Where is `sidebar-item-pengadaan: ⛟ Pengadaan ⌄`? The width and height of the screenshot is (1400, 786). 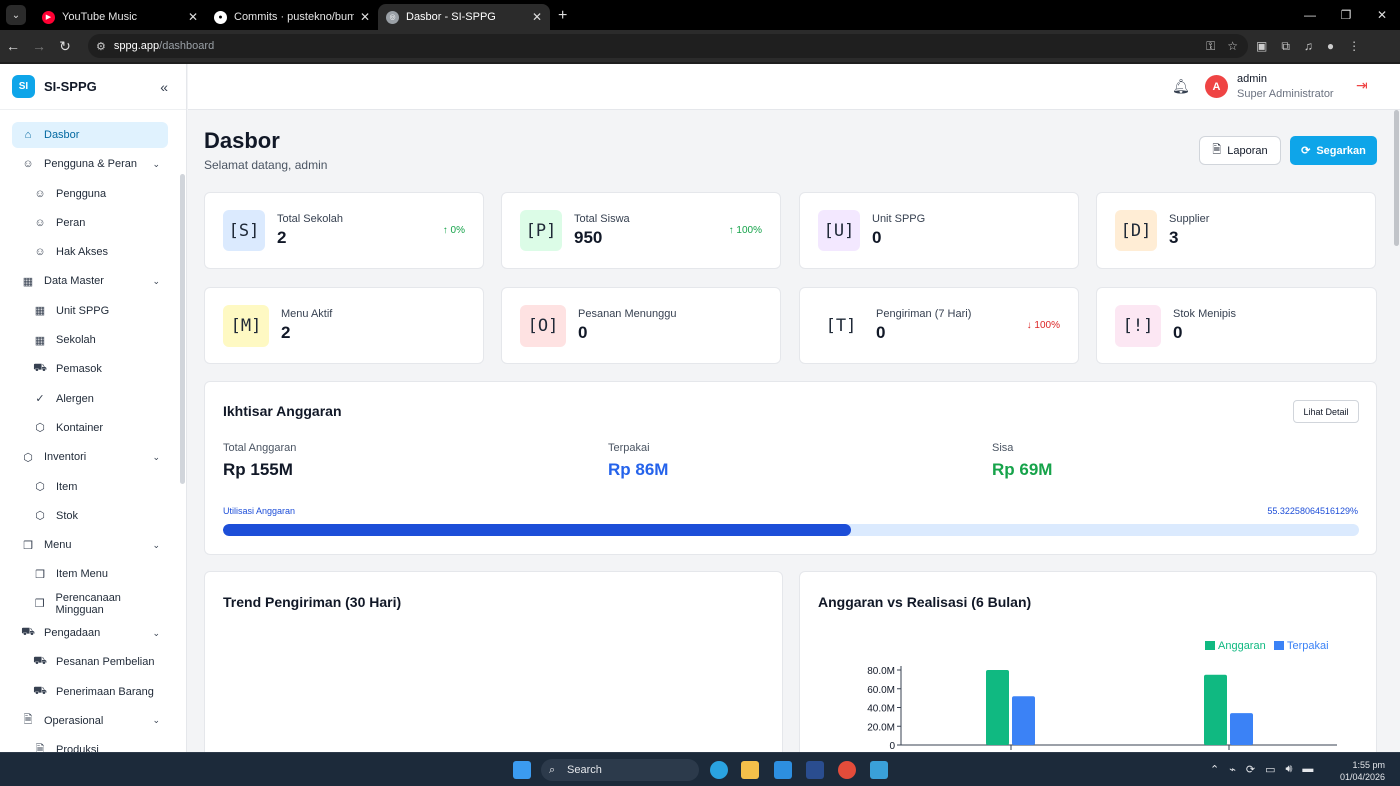
sidebar-item-pengadaan: ⛟ Pengadaan ⌄ is located at coordinates (90, 633).